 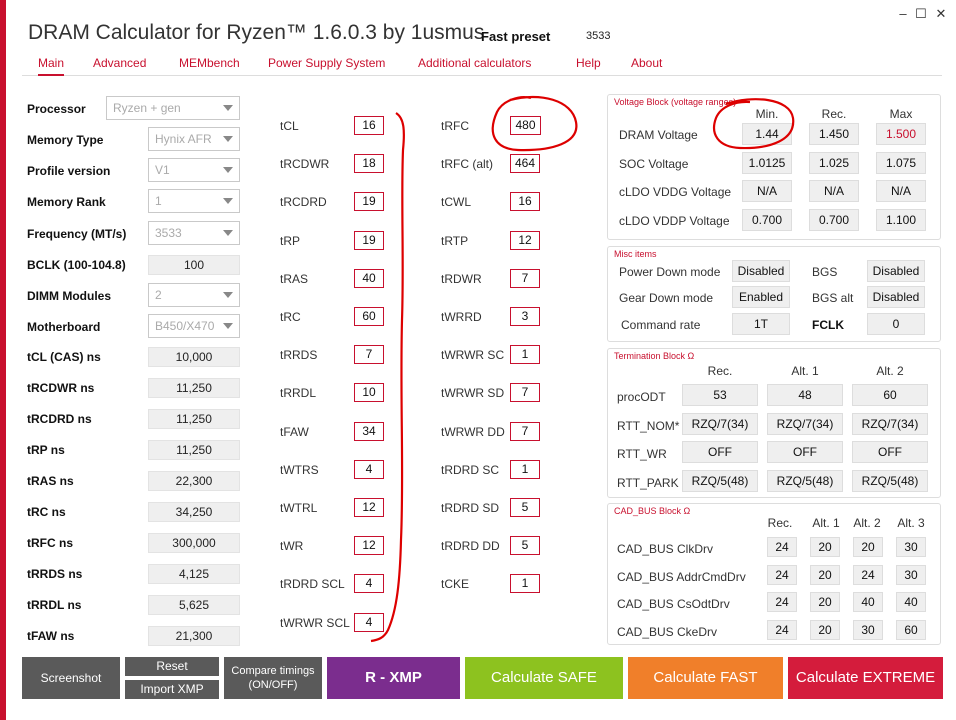 I want to click on rxmp-button: R - XMP, so click(x=393, y=678).